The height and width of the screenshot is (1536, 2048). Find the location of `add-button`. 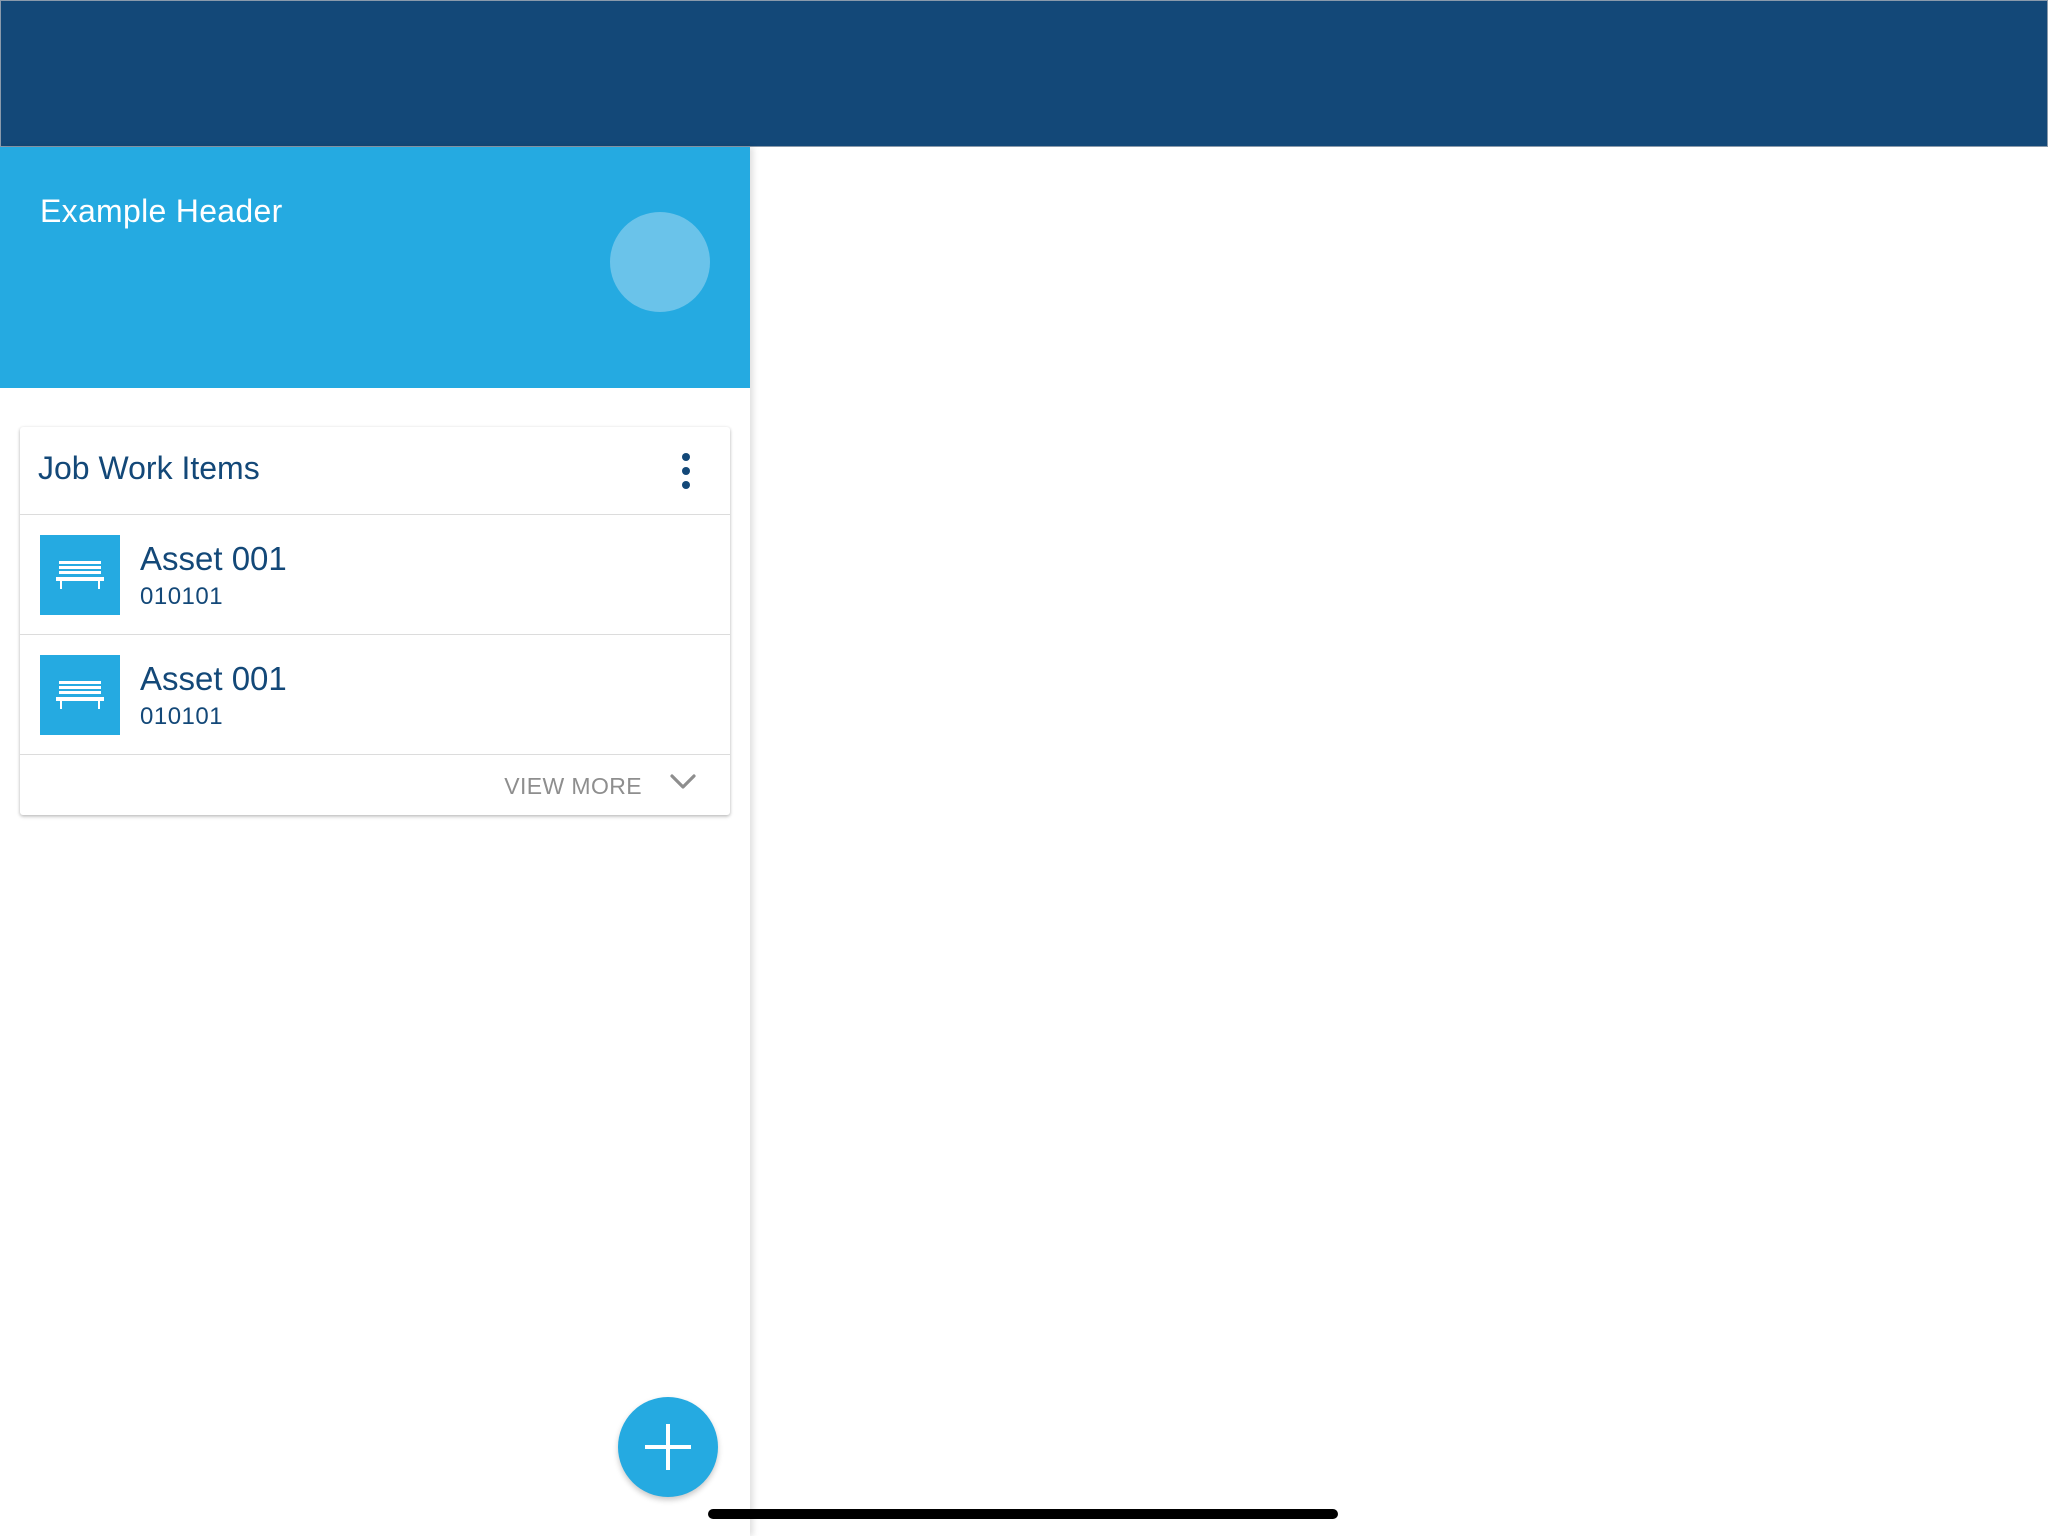

add-button is located at coordinates (668, 1447).